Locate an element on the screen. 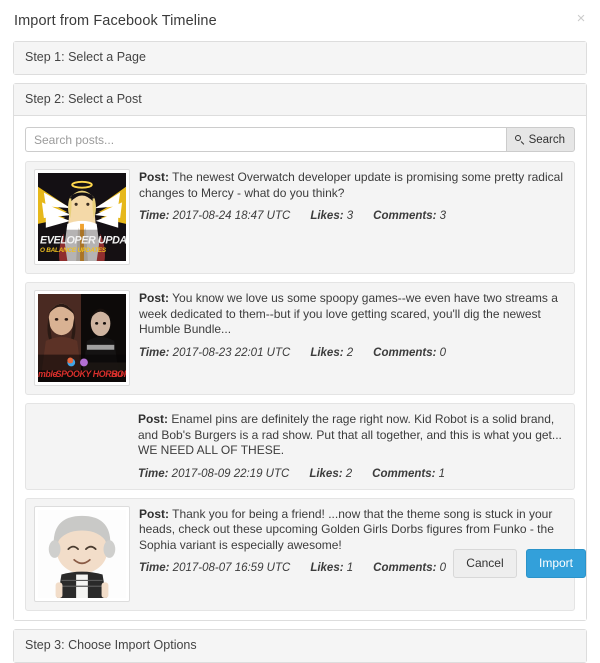  import-button: Import is located at coordinates (555, 563).